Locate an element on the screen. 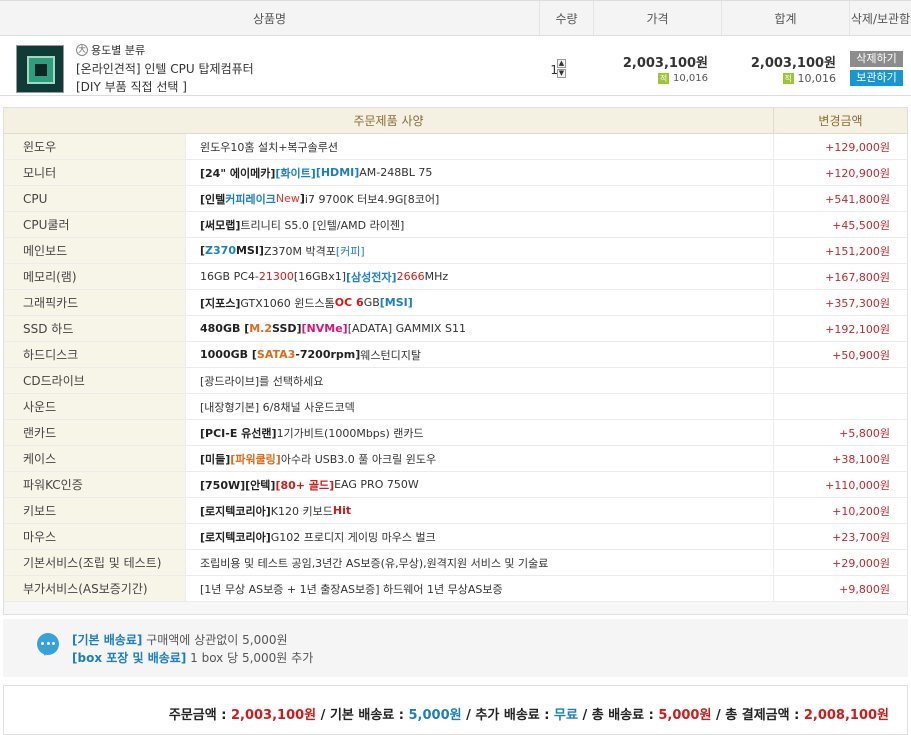  spec-price: +45,500원 is located at coordinates (861, 225).